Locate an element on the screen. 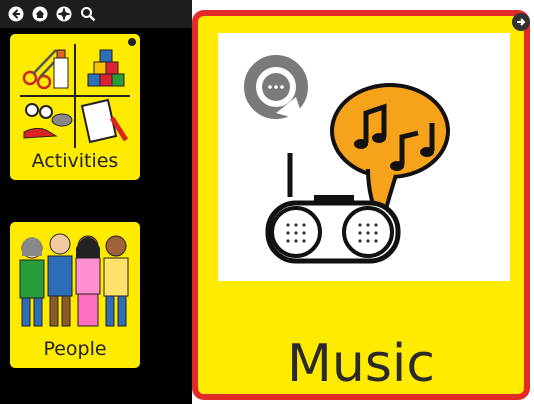 The height and width of the screenshot is (404, 534). arrow-right-icon is located at coordinates (521, 22).